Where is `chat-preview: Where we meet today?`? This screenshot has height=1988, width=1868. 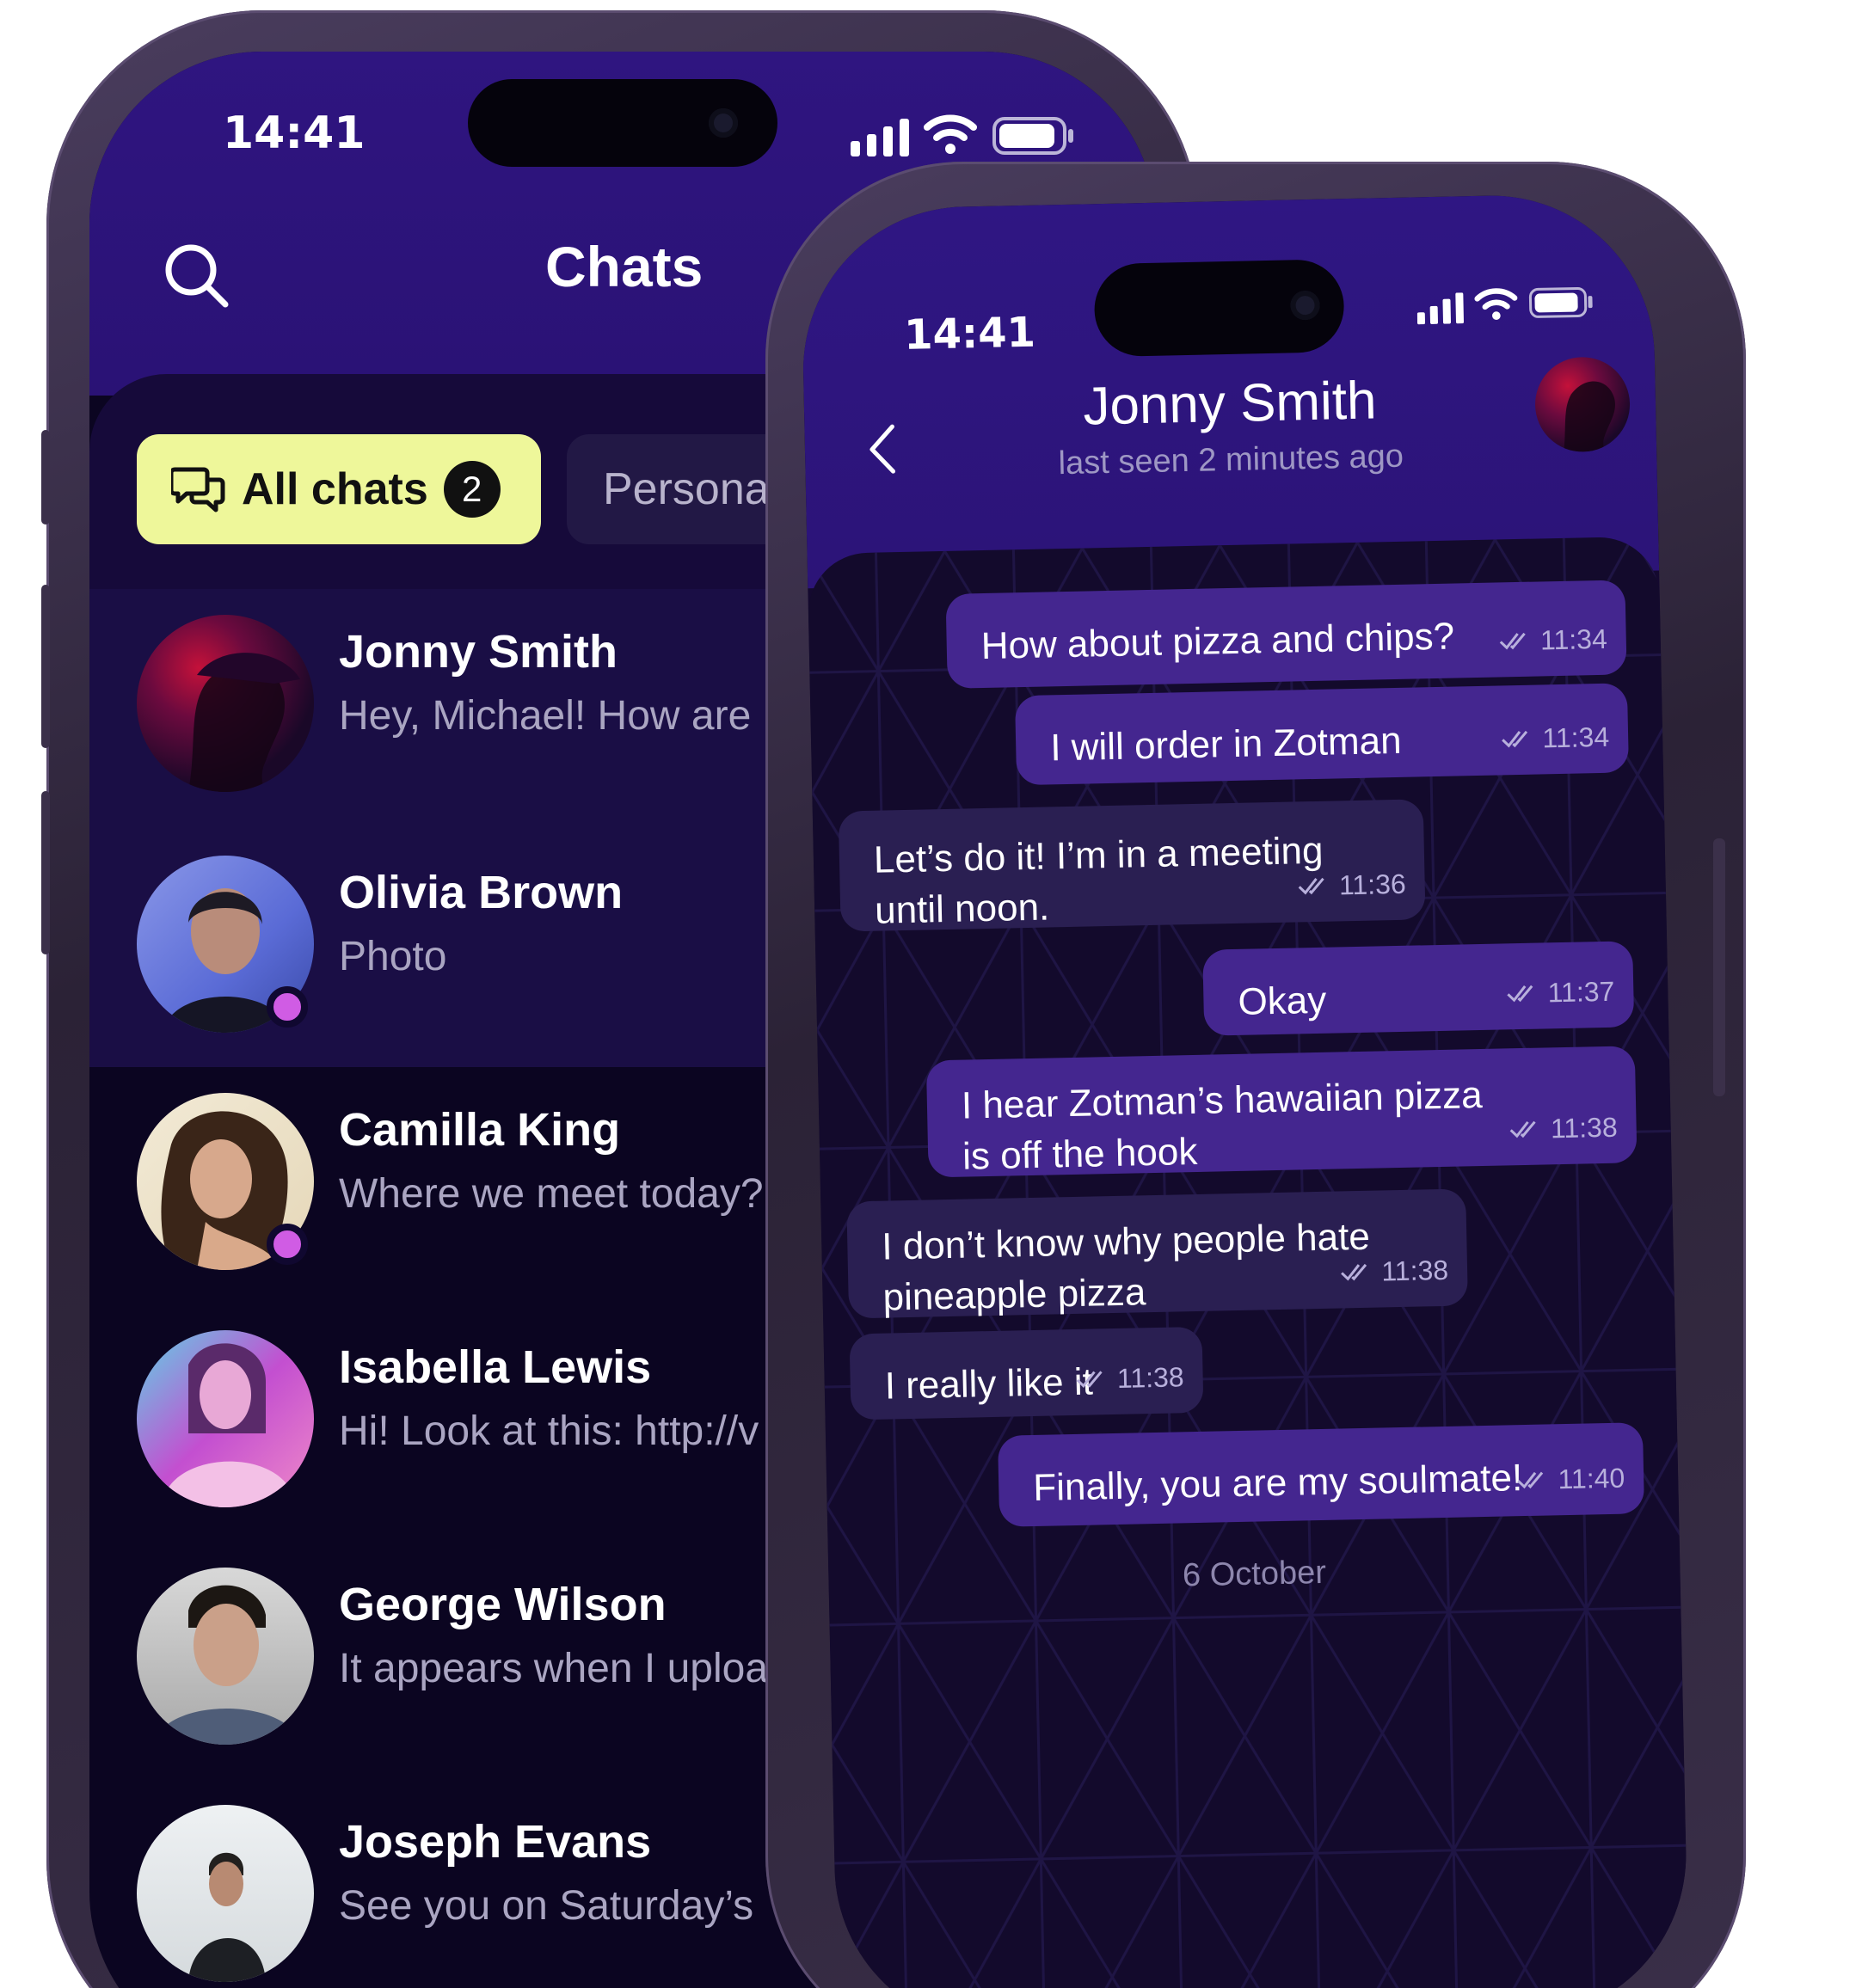
chat-preview: Where we meet today? is located at coordinates (551, 1194).